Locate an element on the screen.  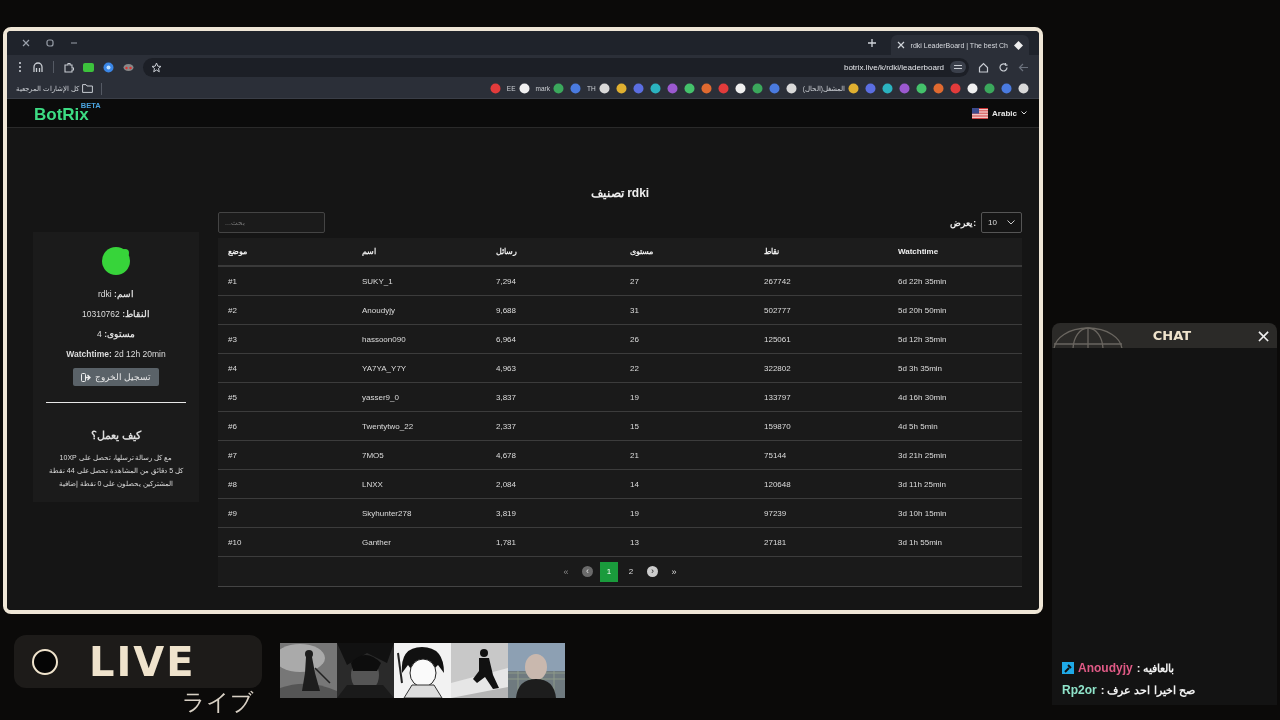
table-cell-text: #7 is located at coordinates (232, 455).